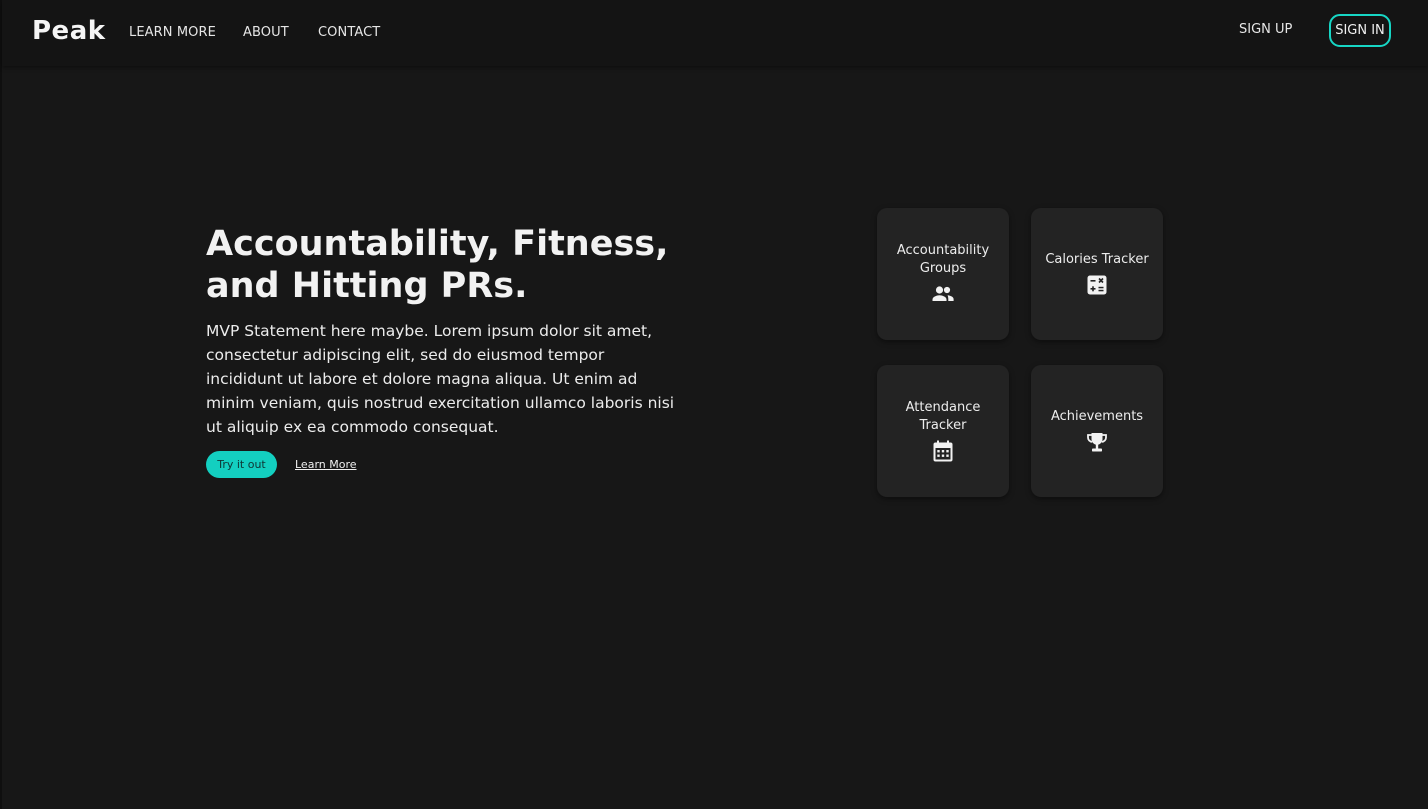  Describe the element at coordinates (943, 293) in the screenshot. I see `group-icon` at that location.